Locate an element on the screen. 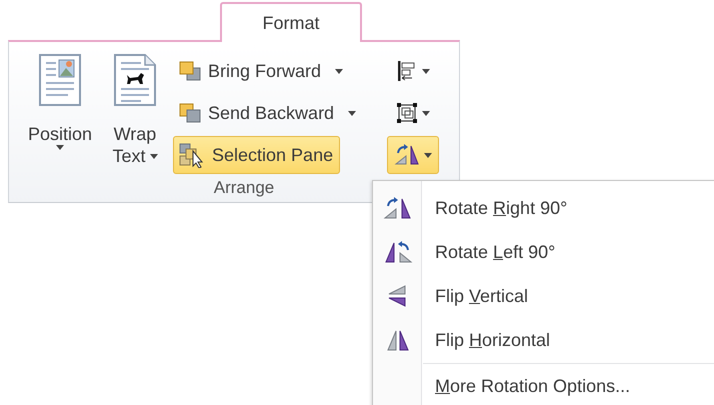 Image resolution: width=714 pixels, height=405 pixels. ribbon-button: Selection Pane is located at coordinates (256, 155).